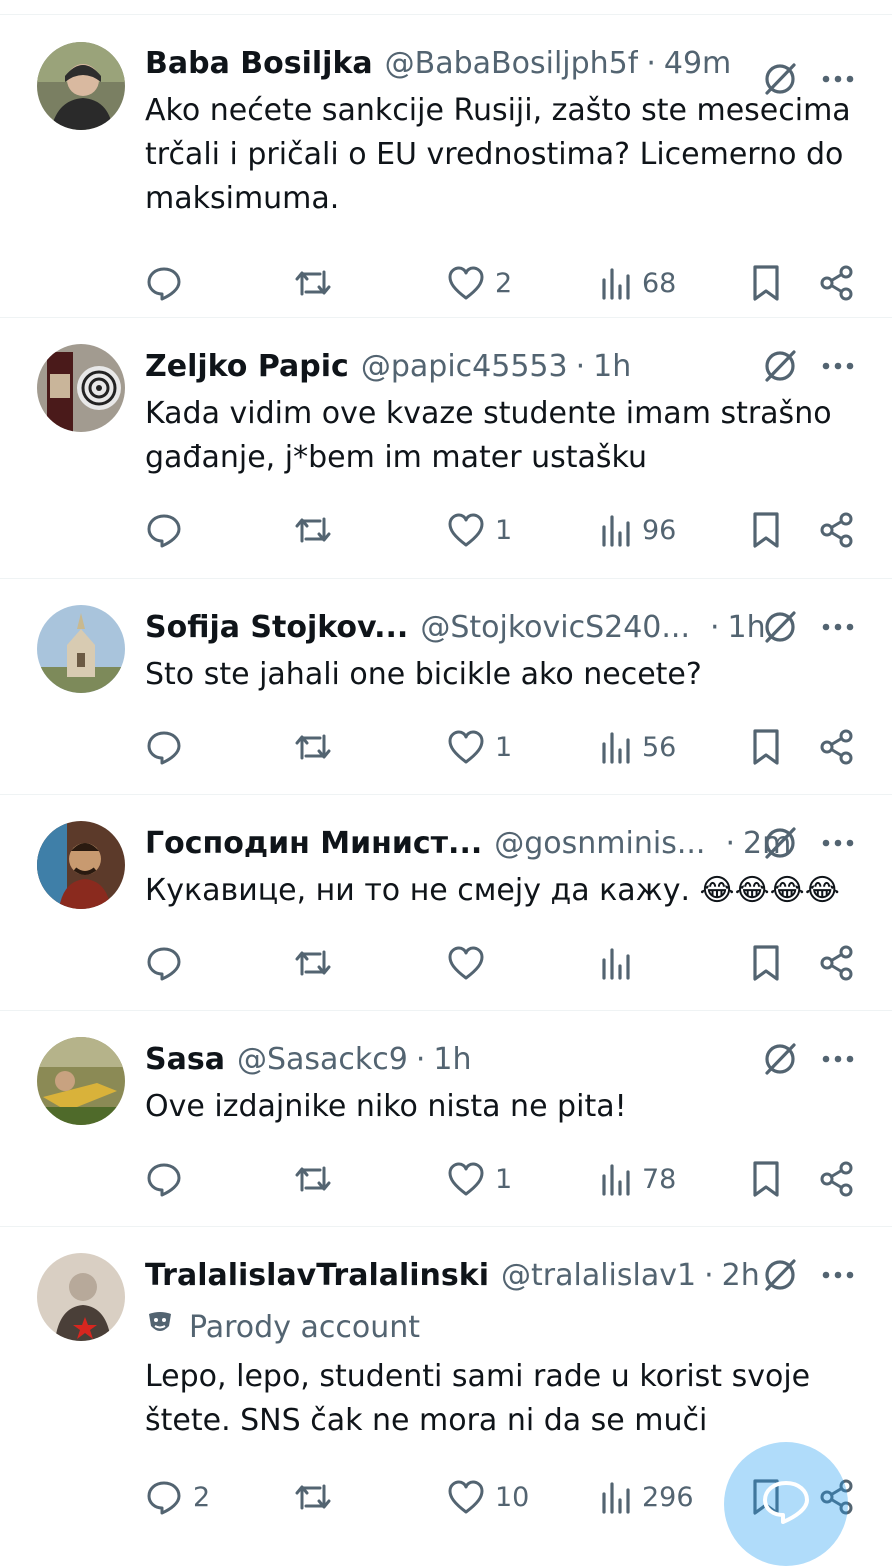 This screenshot has width=892, height=1566. Describe the element at coordinates (638, 747) in the screenshot. I see `views-button: 56` at that location.